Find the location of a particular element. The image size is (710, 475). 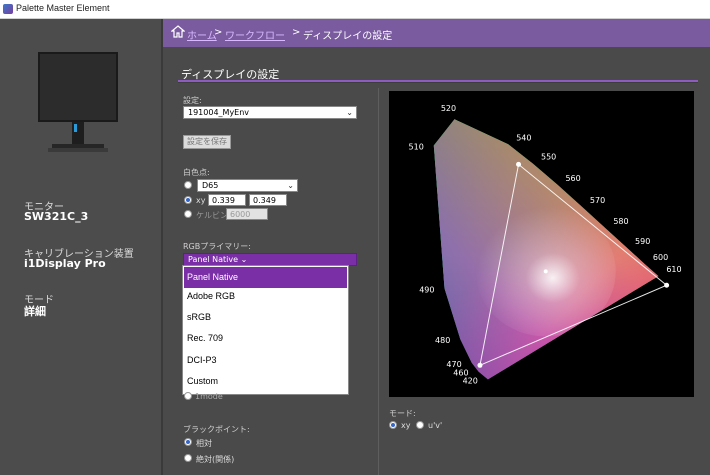

gamut-vertex-b is located at coordinates (480, 365).